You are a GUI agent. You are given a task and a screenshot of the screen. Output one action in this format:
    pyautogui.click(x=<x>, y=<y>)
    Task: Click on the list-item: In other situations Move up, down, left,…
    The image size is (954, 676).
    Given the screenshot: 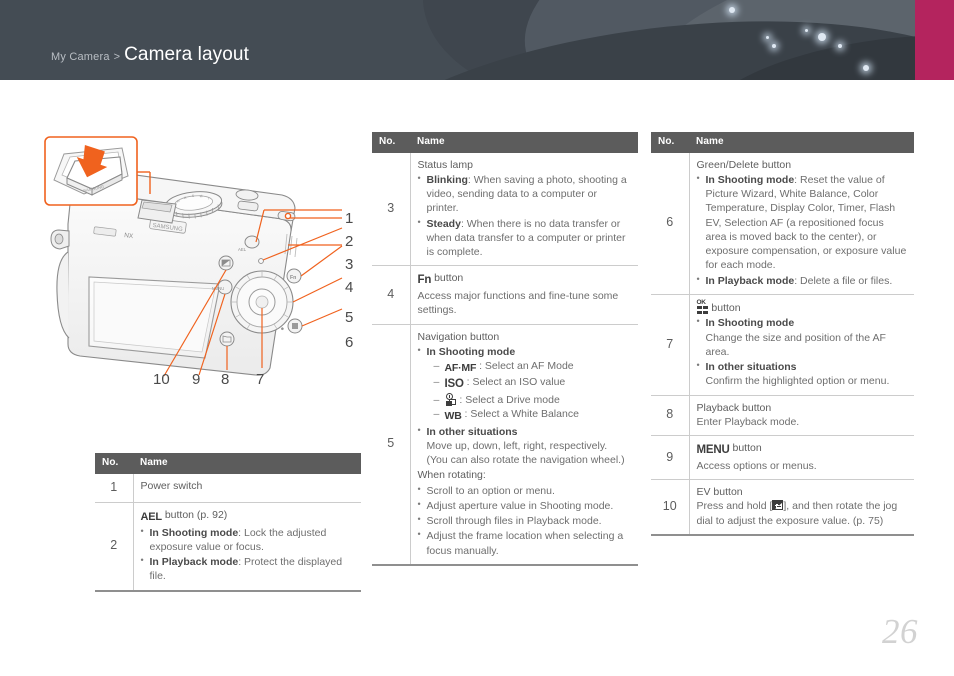 What is the action you would take?
    pyautogui.click(x=525, y=446)
    